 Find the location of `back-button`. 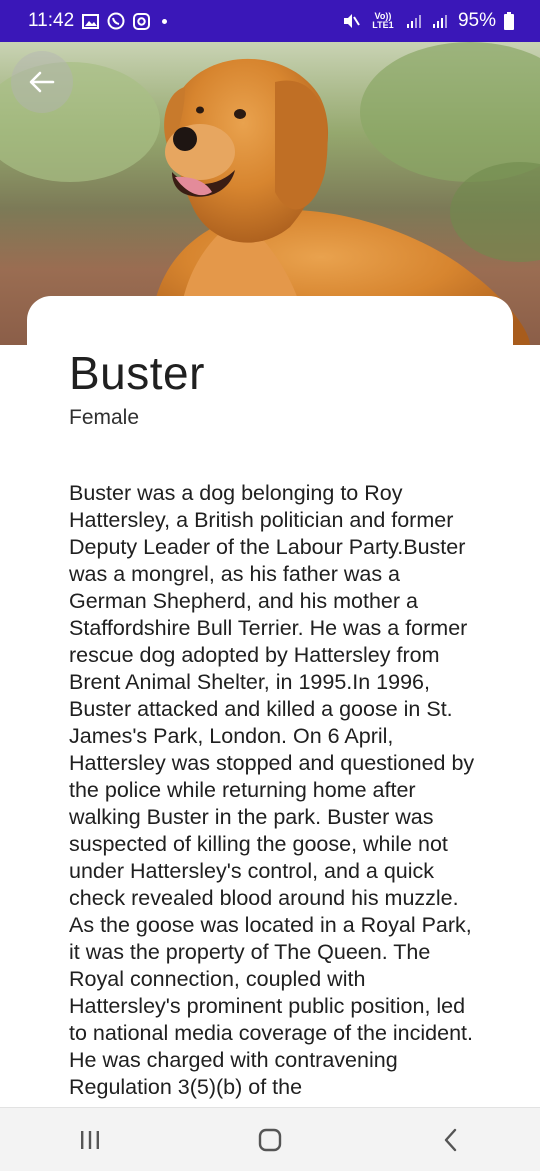

back-button is located at coordinates (42, 82).